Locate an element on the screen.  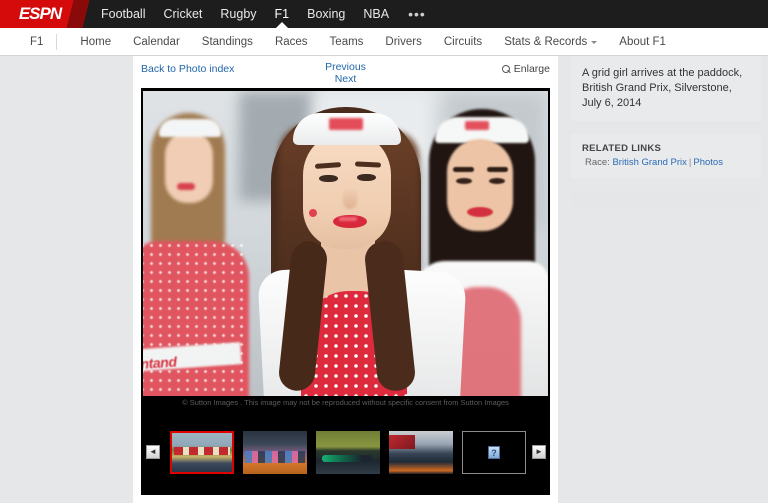
center-person-eye-left is located at coordinates (328, 178).